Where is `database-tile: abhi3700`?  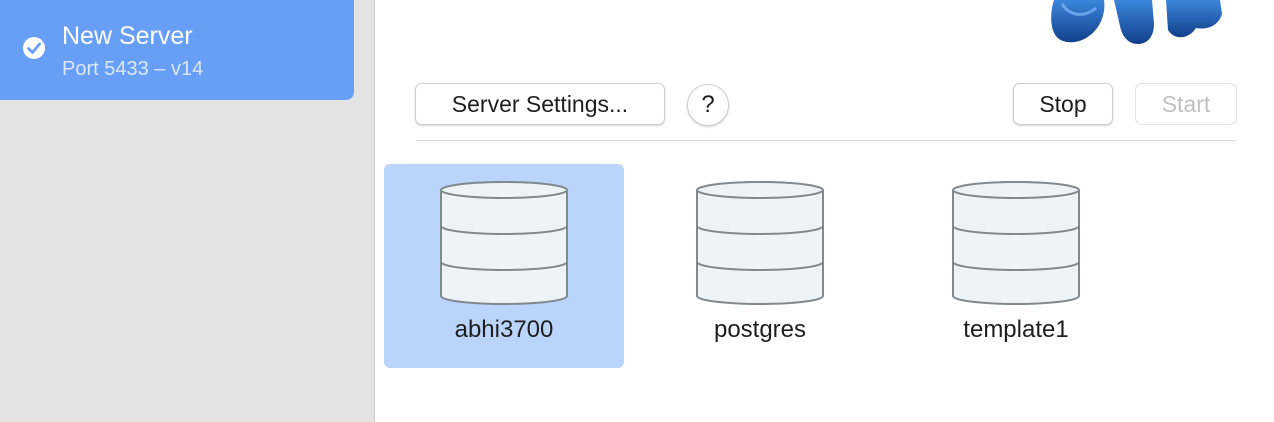
database-tile: abhi3700 is located at coordinates (504, 266).